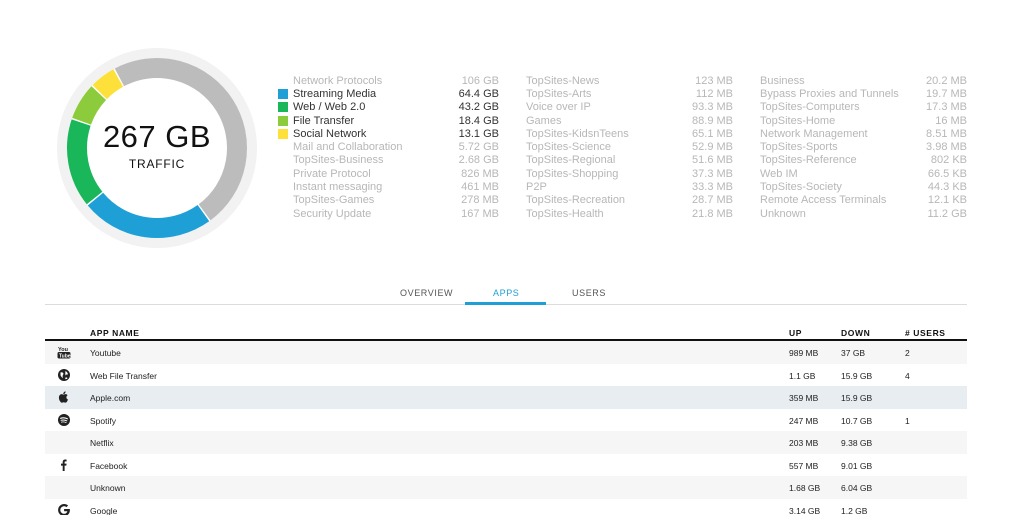 This screenshot has width=1024, height=515. I want to click on up-cell: 3.14 GB, so click(805, 510).